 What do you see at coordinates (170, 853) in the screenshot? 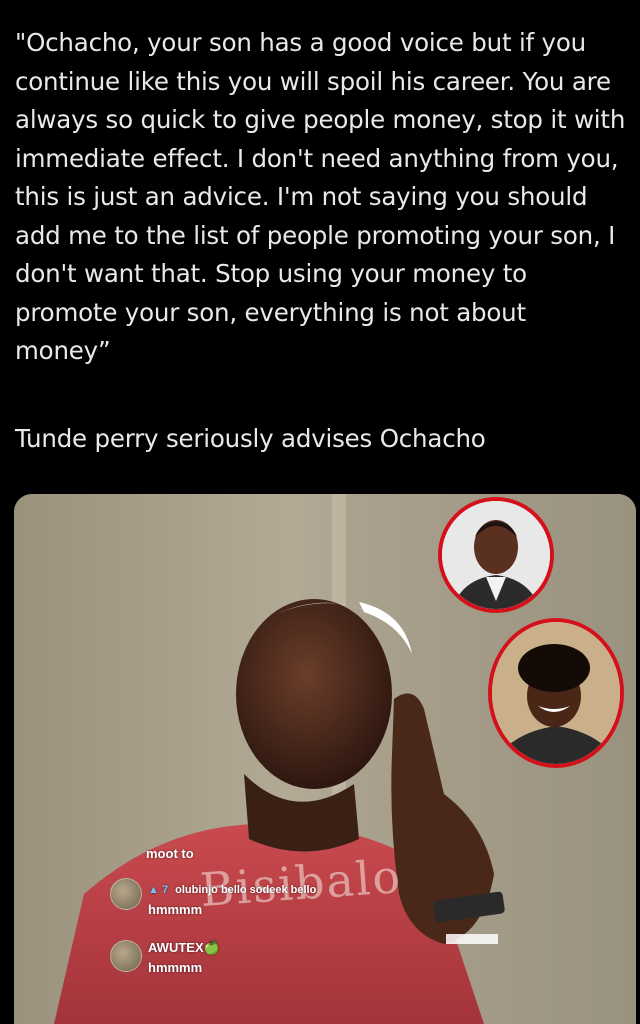
I see `chat-line: moot to` at bounding box center [170, 853].